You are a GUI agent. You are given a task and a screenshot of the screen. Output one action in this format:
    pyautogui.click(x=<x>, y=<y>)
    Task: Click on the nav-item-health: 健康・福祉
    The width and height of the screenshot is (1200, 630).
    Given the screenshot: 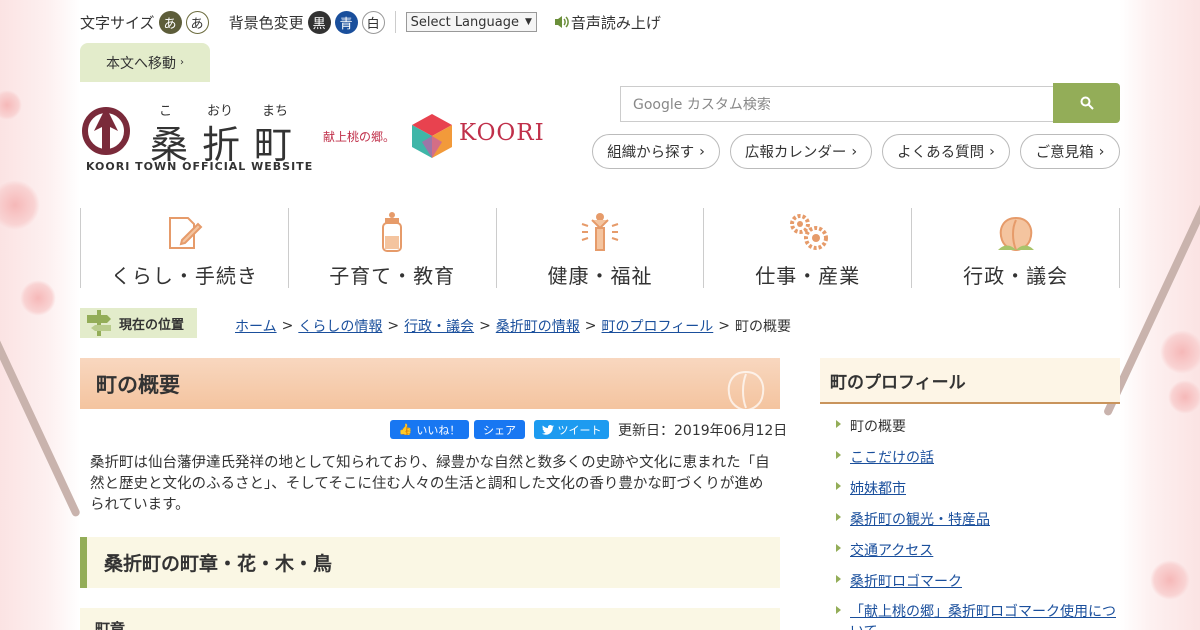 What is the action you would take?
    pyautogui.click(x=601, y=248)
    